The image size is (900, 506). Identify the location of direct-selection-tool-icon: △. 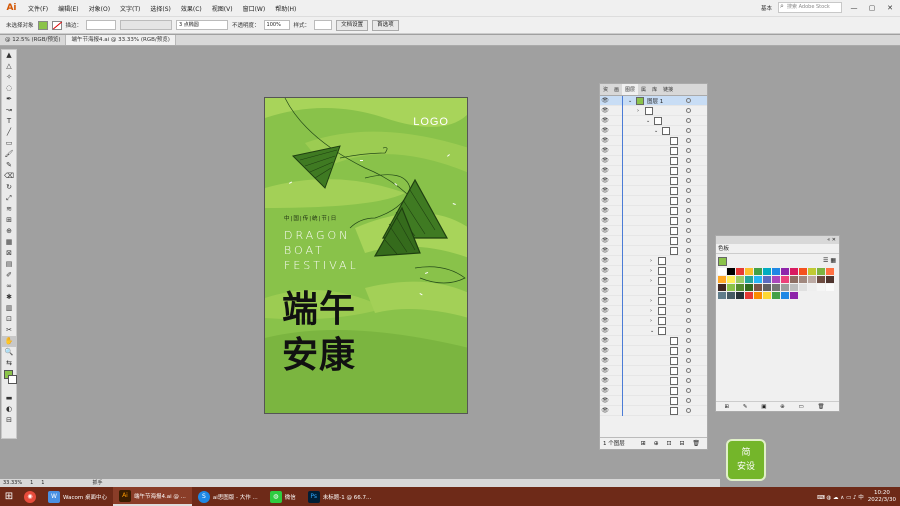
(9, 66).